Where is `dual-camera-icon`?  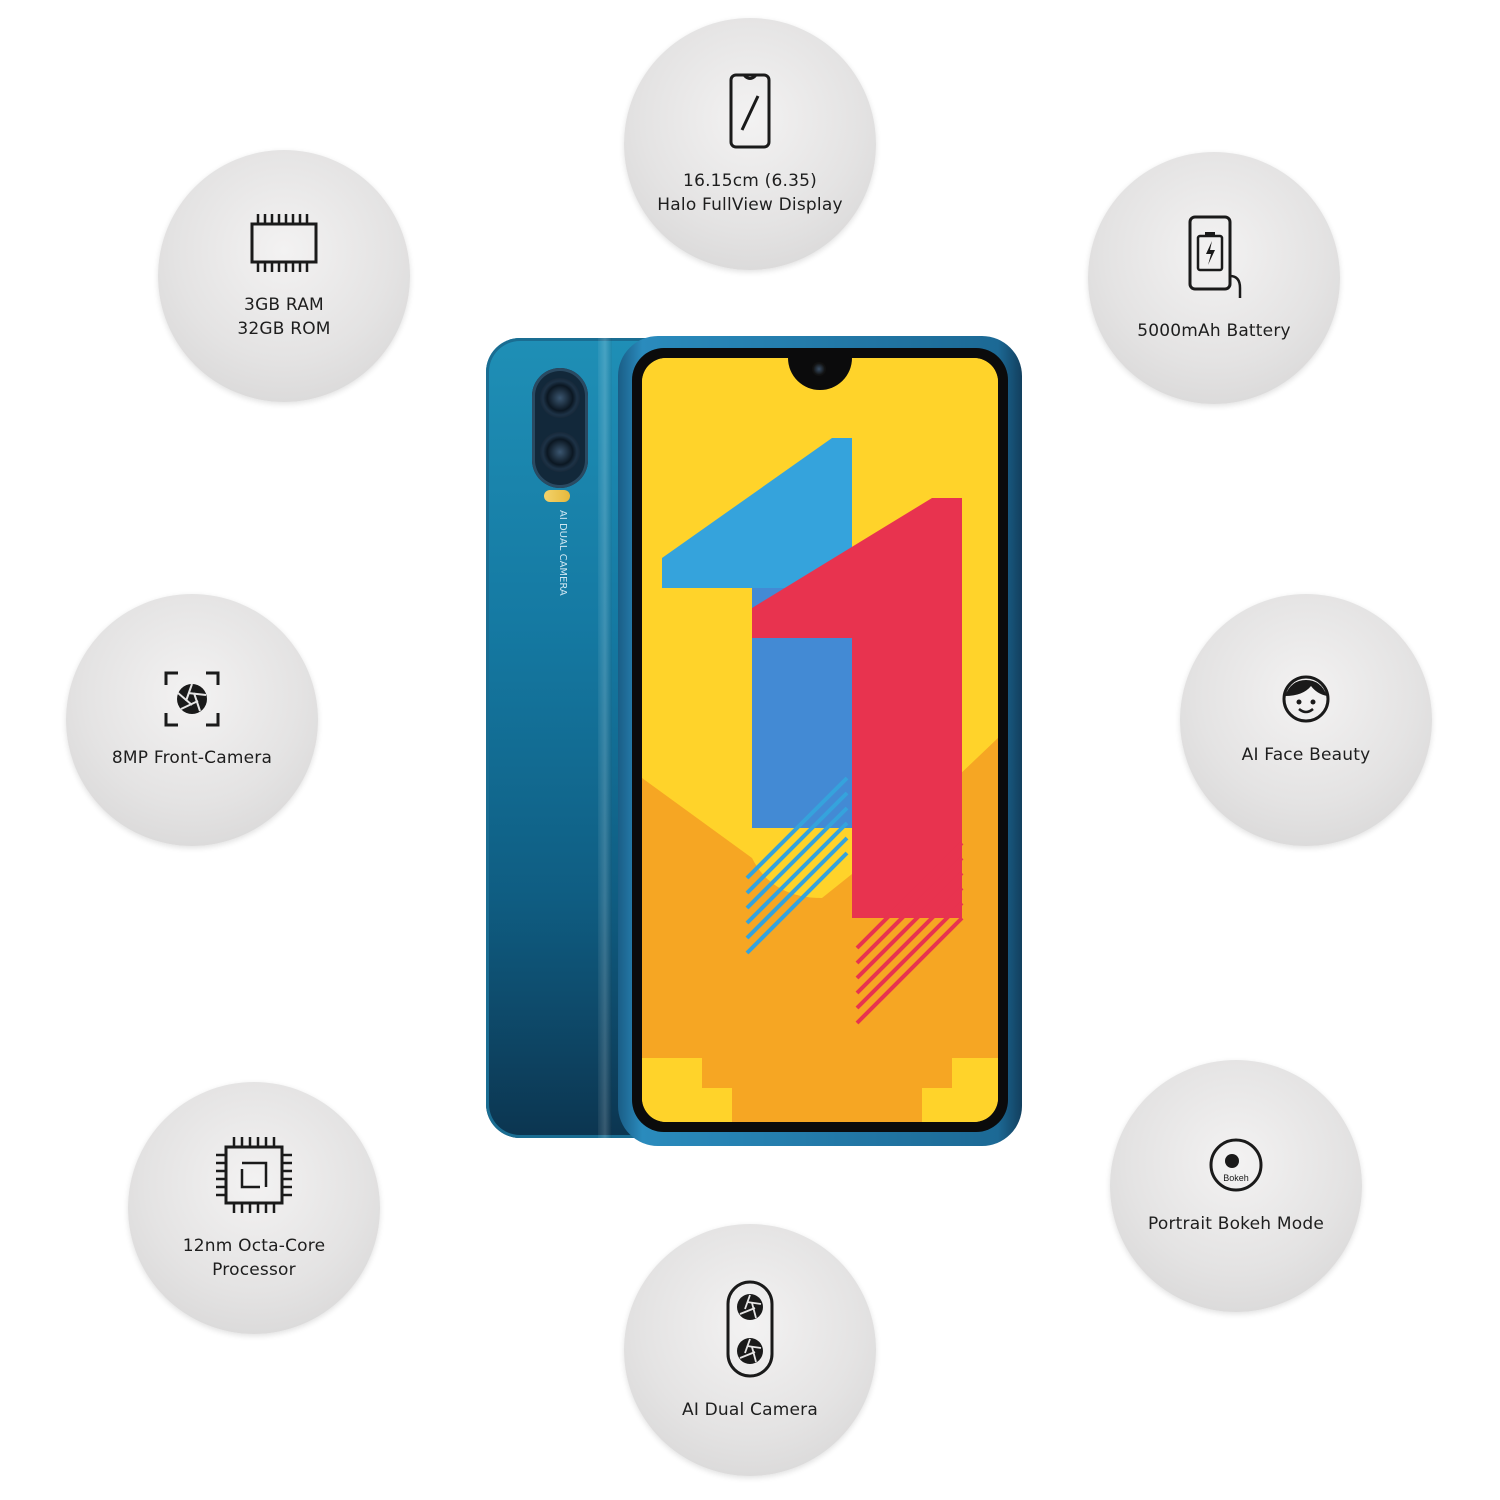
dual-camera-icon is located at coordinates (750, 1331).